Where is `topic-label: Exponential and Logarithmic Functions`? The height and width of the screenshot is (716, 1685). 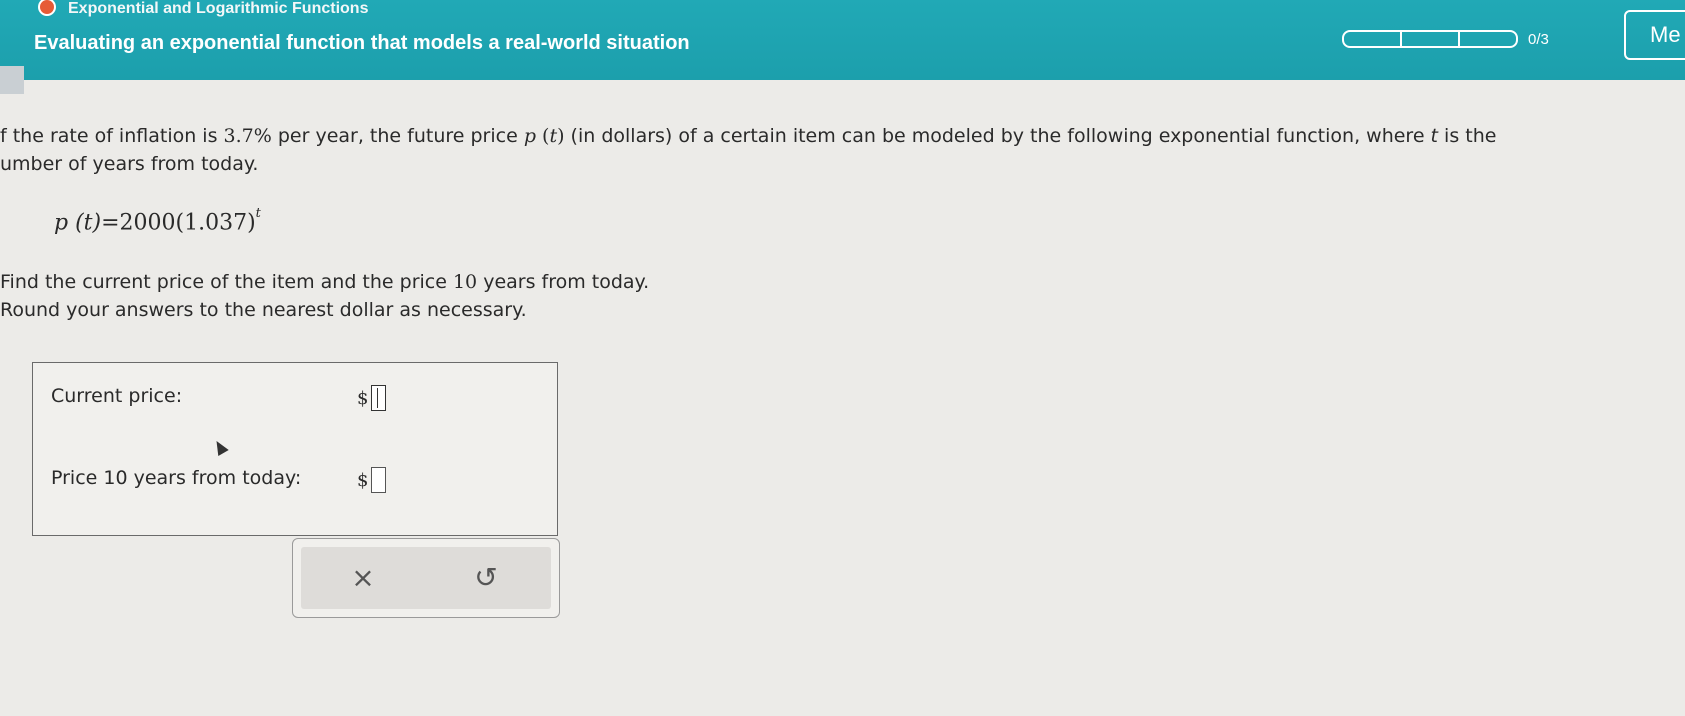
topic-label: Exponential and Logarithmic Functions is located at coordinates (218, 8).